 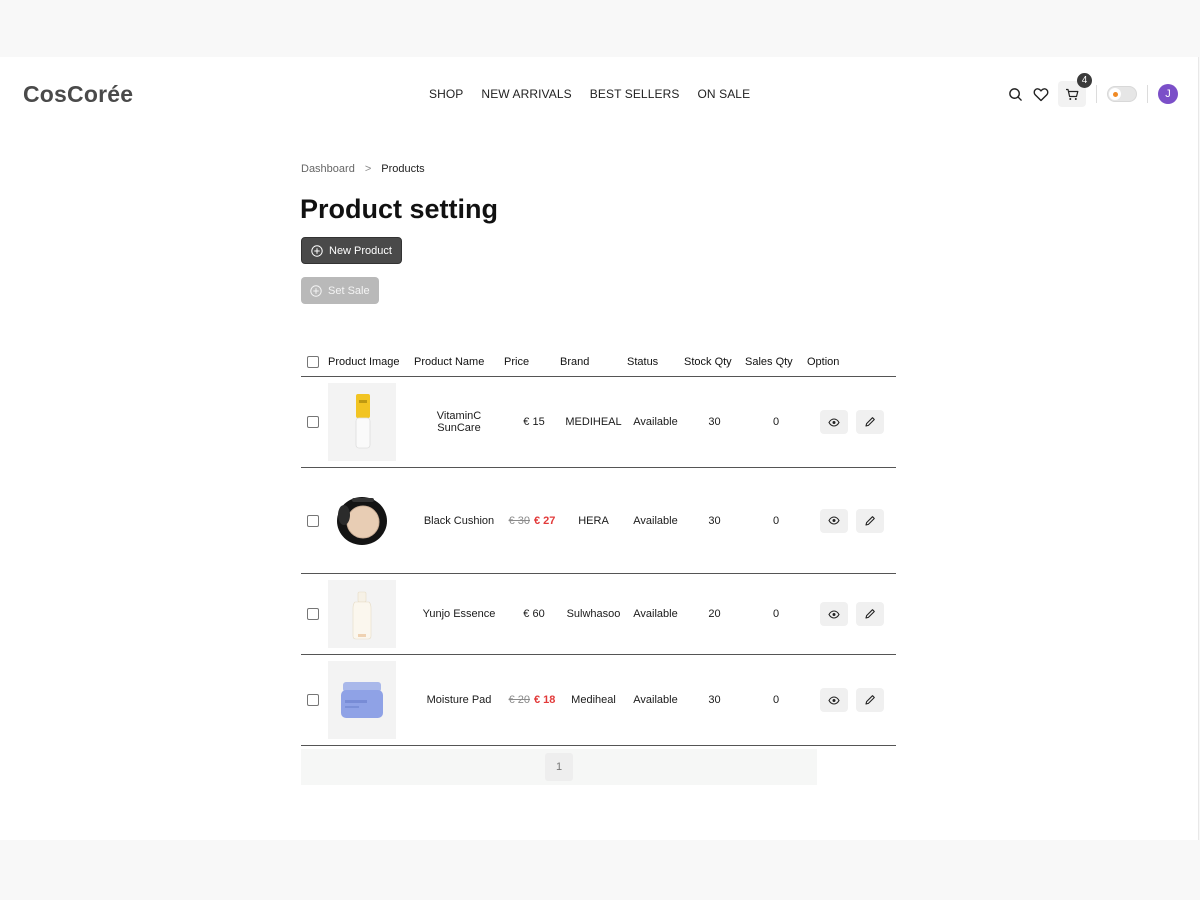 What do you see at coordinates (459, 614) in the screenshot?
I see `product-name: Yunjo Essence` at bounding box center [459, 614].